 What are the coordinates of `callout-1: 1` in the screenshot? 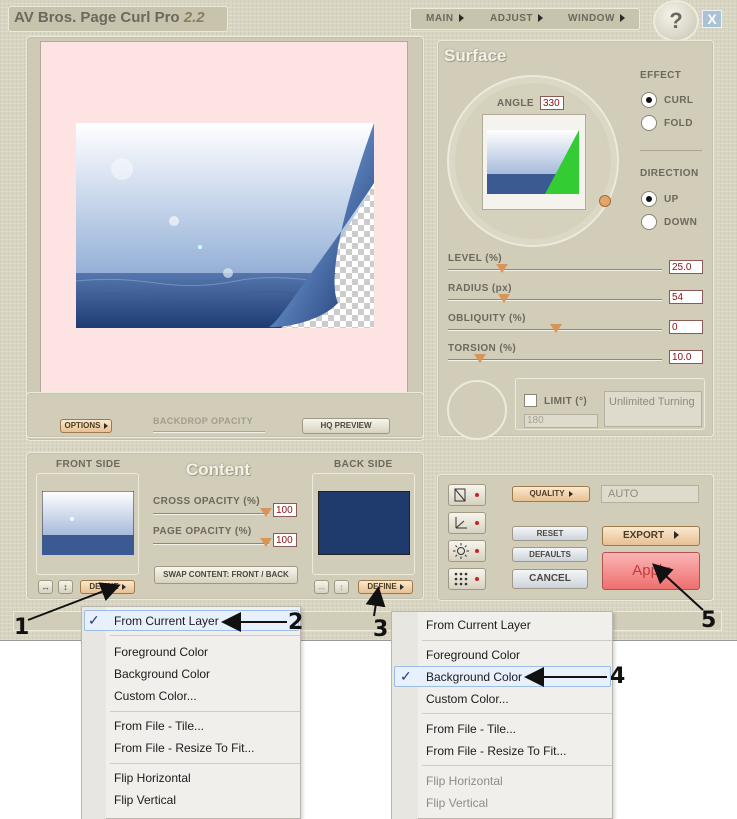 It's located at (22, 627).